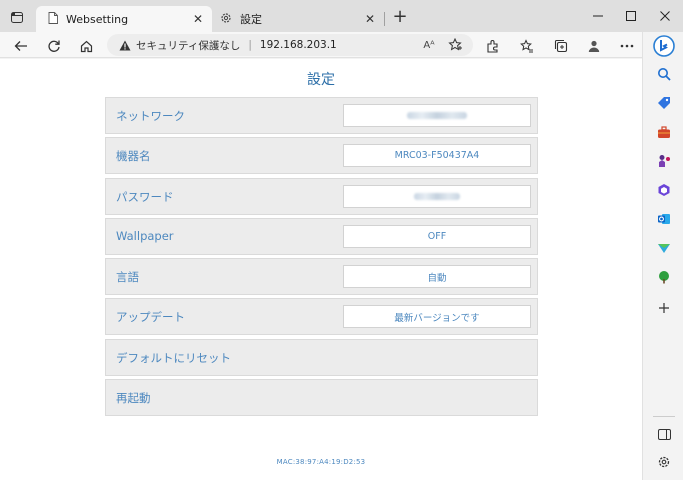 The height and width of the screenshot is (480, 683). What do you see at coordinates (664, 74) in the screenshot?
I see `search-icon` at bounding box center [664, 74].